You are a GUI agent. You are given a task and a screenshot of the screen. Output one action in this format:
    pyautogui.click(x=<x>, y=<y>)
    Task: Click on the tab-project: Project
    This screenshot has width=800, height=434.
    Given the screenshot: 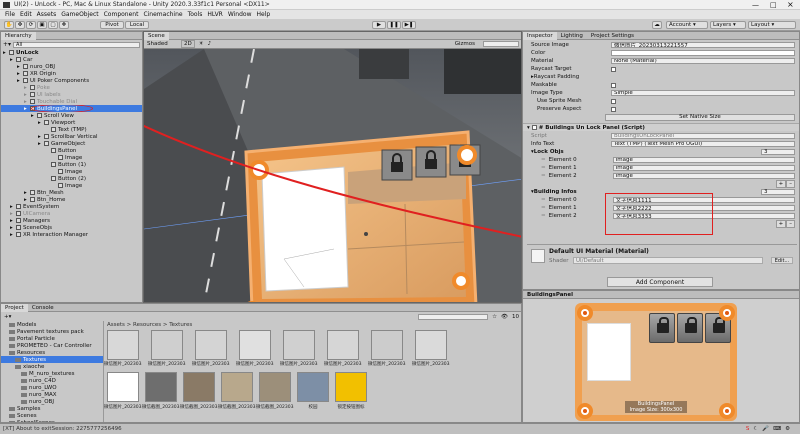 What is the action you would take?
    pyautogui.click(x=14, y=308)
    